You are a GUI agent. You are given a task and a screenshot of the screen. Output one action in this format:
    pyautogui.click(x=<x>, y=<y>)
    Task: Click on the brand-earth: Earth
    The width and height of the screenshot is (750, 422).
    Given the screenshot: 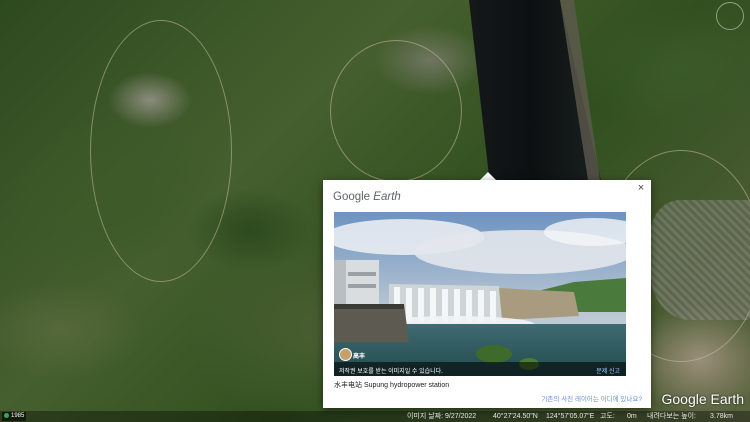 What is the action you would take?
    pyautogui.click(x=387, y=197)
    